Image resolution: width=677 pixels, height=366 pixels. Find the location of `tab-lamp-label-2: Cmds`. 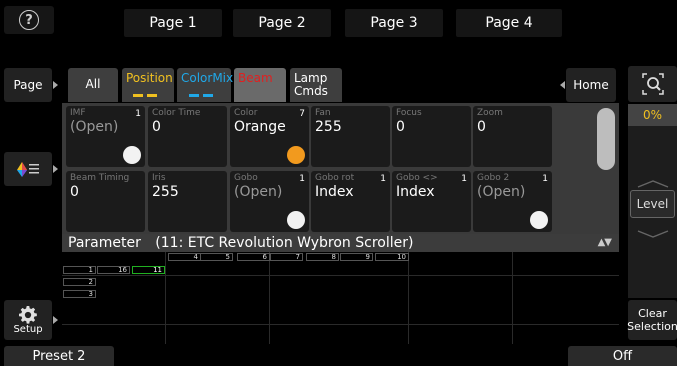

tab-lamp-label-2: Cmds is located at coordinates (311, 91).